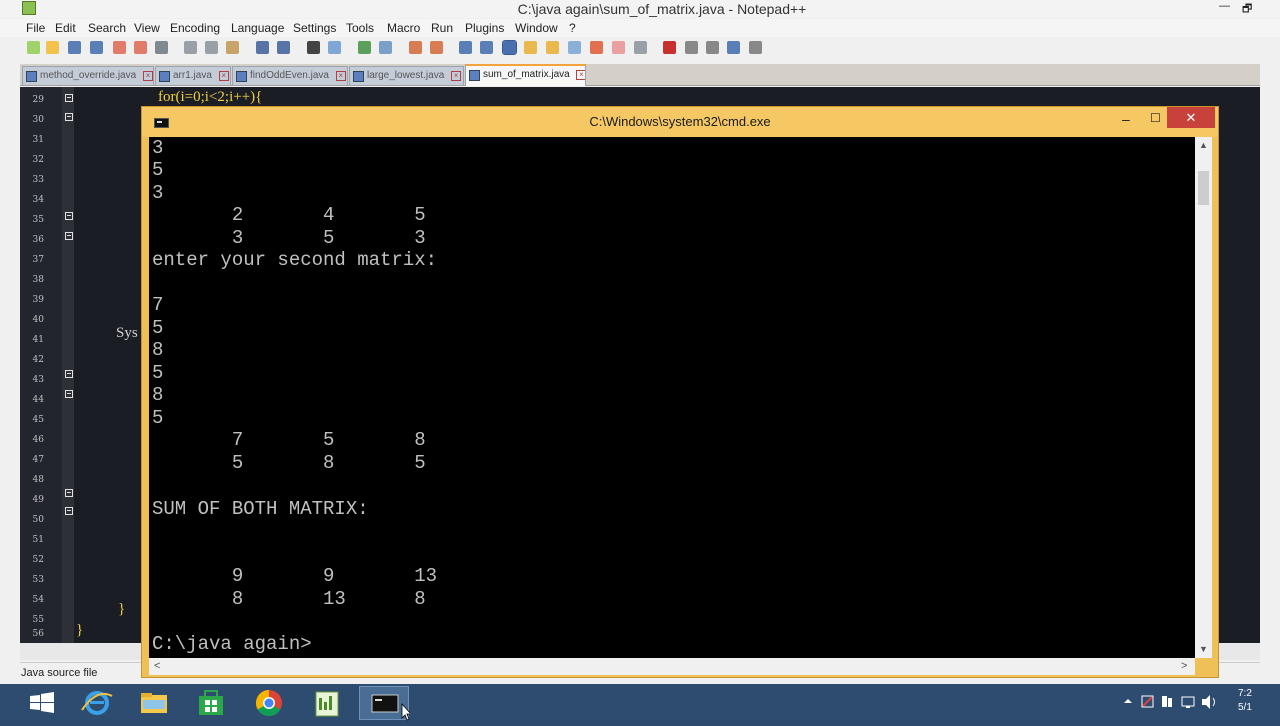 This screenshot has height=726, width=1280. I want to click on start-button, so click(43, 703).